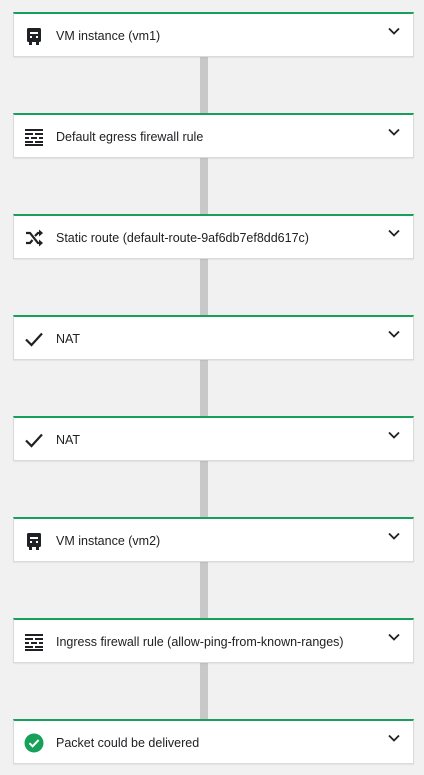  I want to click on trace-step-vm-instance-vm2: VM instance (vm2), so click(213, 539).